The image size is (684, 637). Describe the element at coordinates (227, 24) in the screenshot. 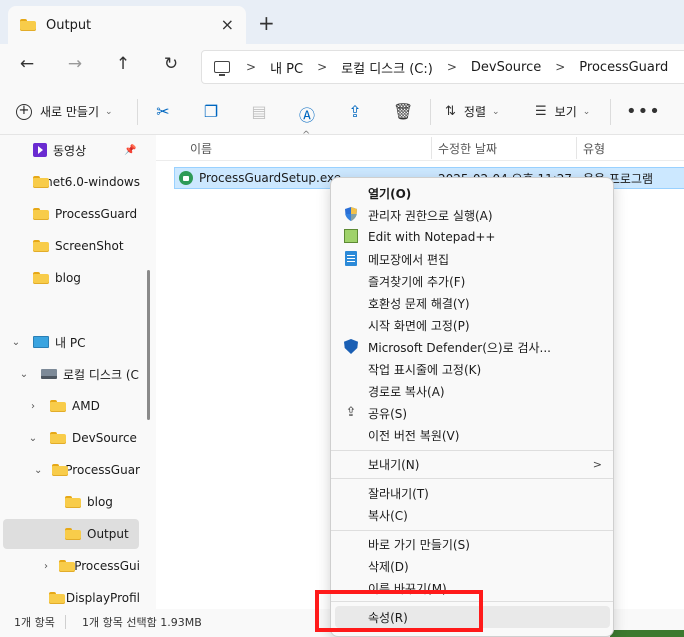

I see `close-icon: ×` at that location.